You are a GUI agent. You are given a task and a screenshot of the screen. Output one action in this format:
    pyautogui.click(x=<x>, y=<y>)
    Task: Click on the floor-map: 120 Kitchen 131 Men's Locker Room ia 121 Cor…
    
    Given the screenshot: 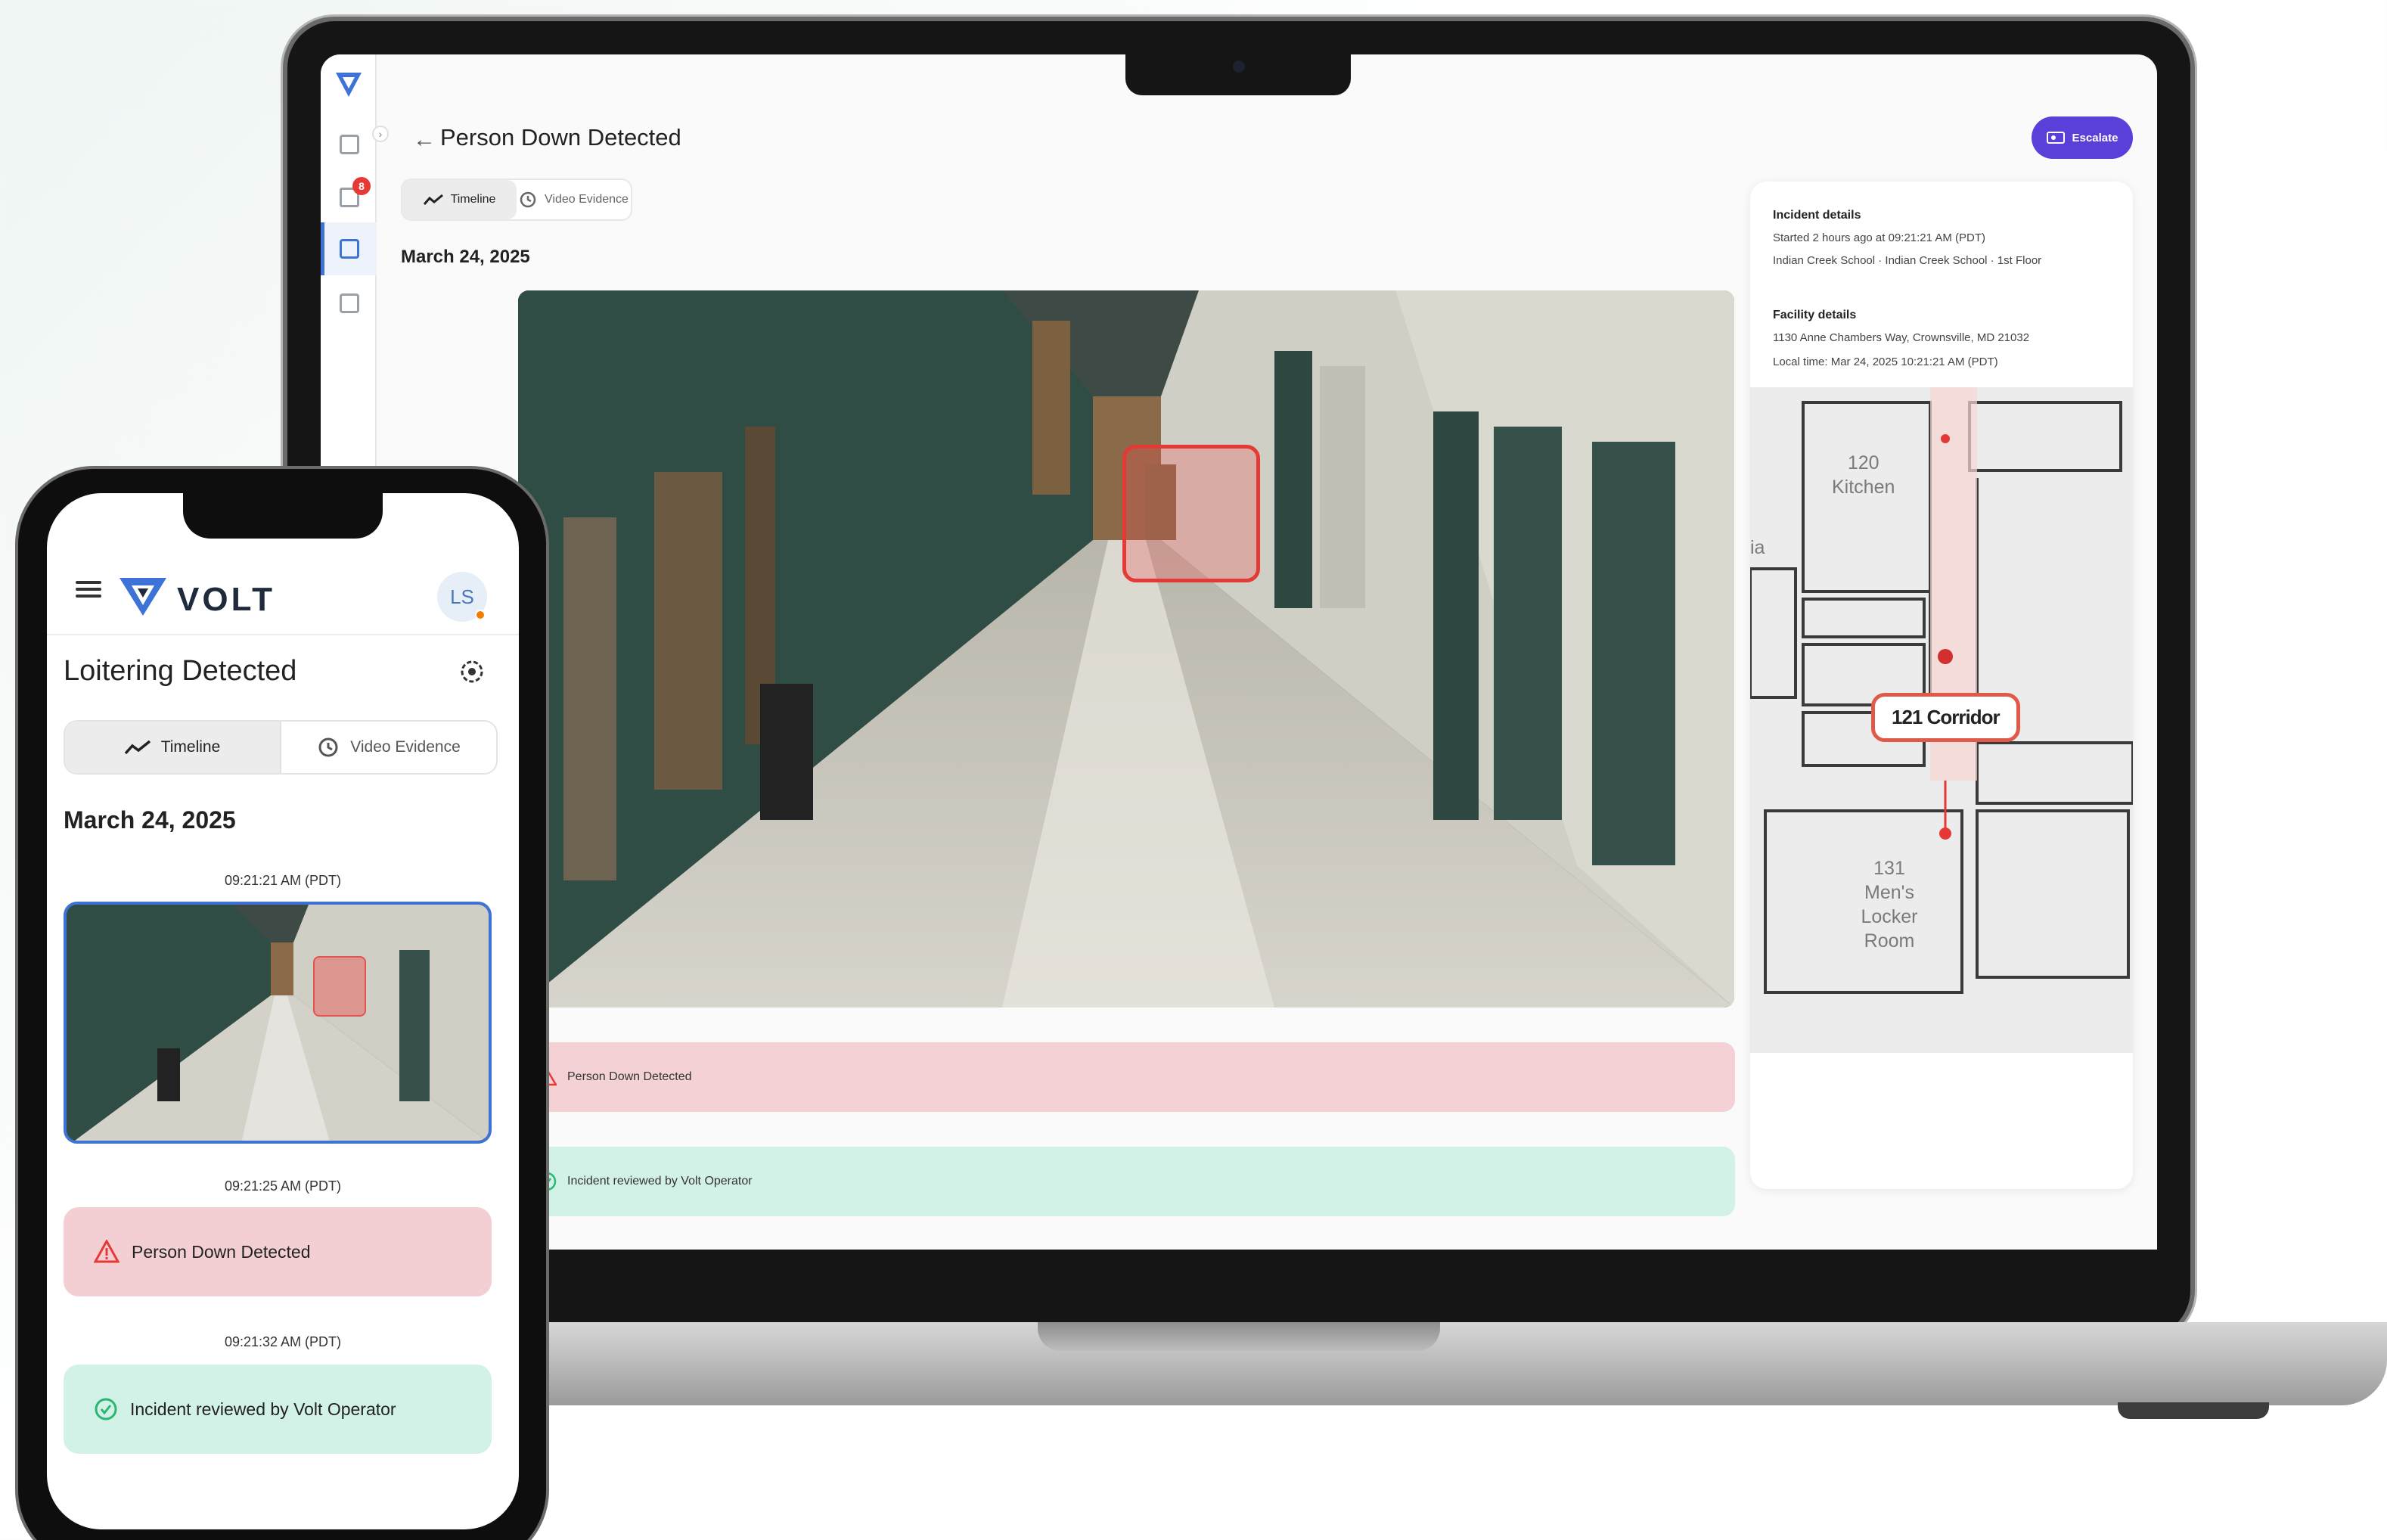 What is the action you would take?
    pyautogui.click(x=1941, y=720)
    